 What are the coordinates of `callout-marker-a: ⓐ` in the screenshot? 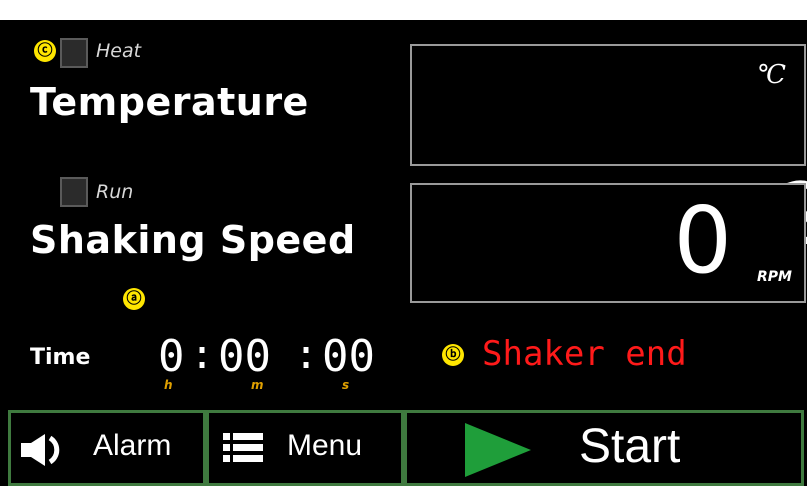 It's located at (134, 299).